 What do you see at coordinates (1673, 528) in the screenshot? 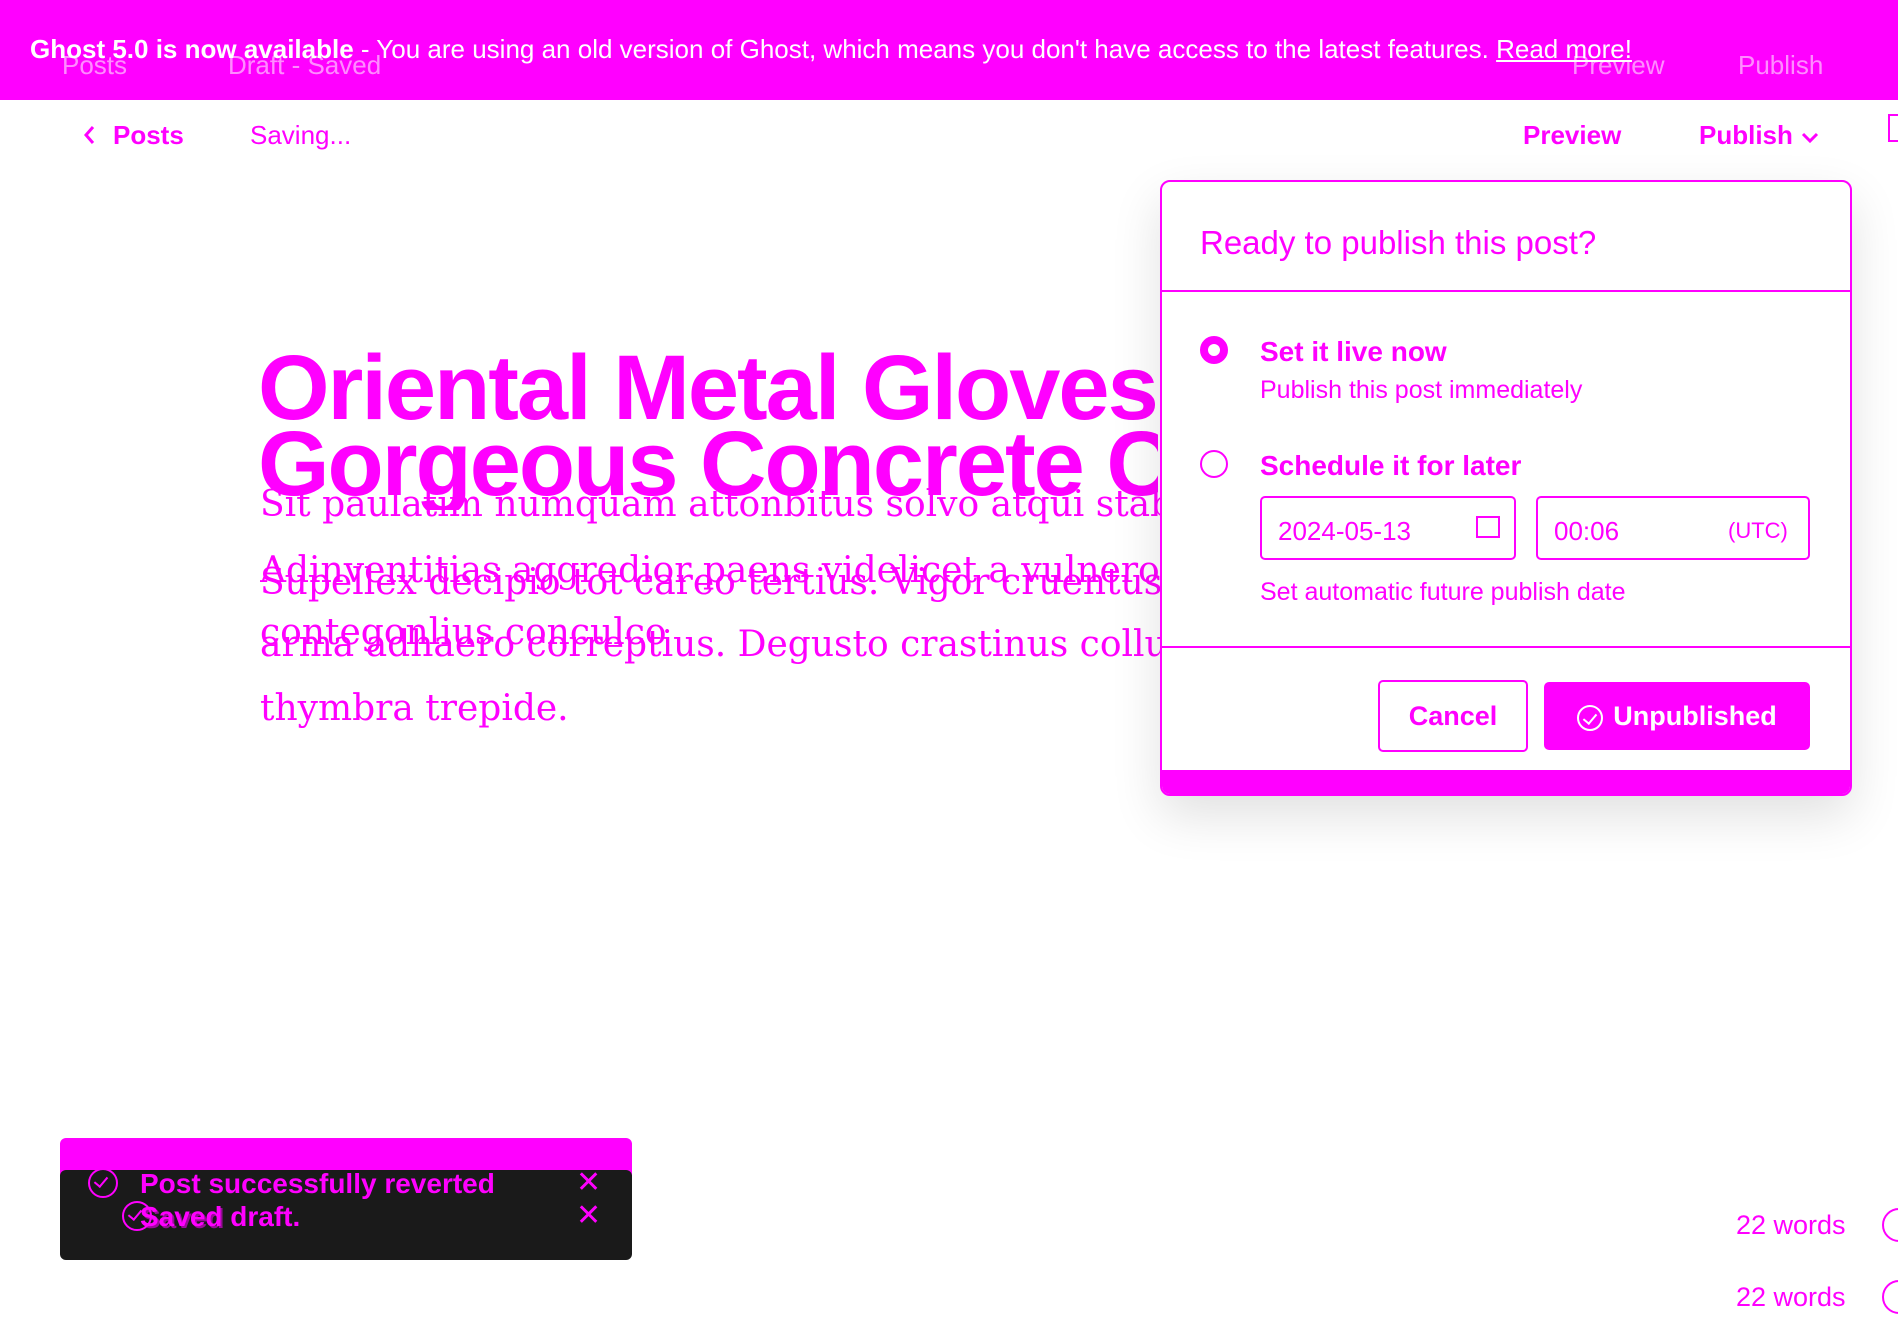
I see `schedule-time-input: 00:06 (UTC)` at bounding box center [1673, 528].